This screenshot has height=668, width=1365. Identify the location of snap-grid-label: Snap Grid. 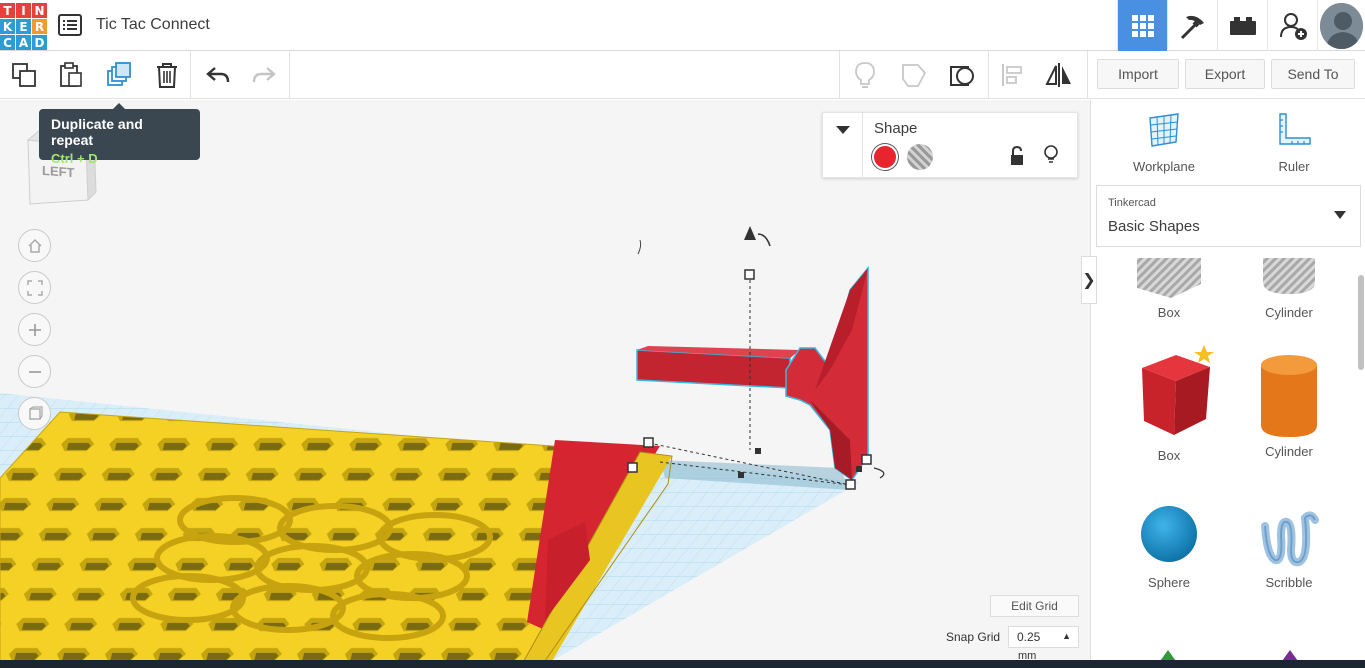
(973, 637).